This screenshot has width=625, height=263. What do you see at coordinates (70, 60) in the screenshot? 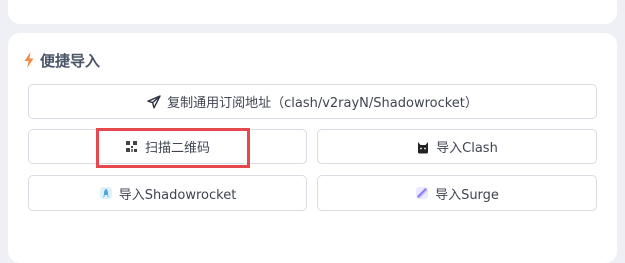
I see `section-title: 便捷导入` at bounding box center [70, 60].